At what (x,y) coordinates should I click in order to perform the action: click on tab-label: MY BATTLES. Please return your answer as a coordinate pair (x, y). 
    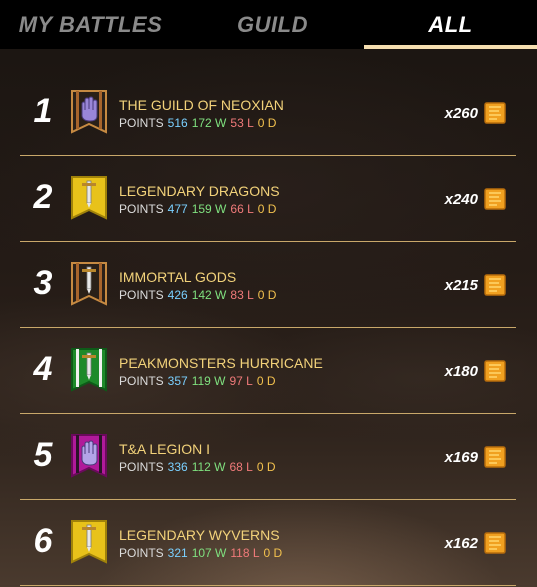
    Looking at the image, I should click on (90, 24).